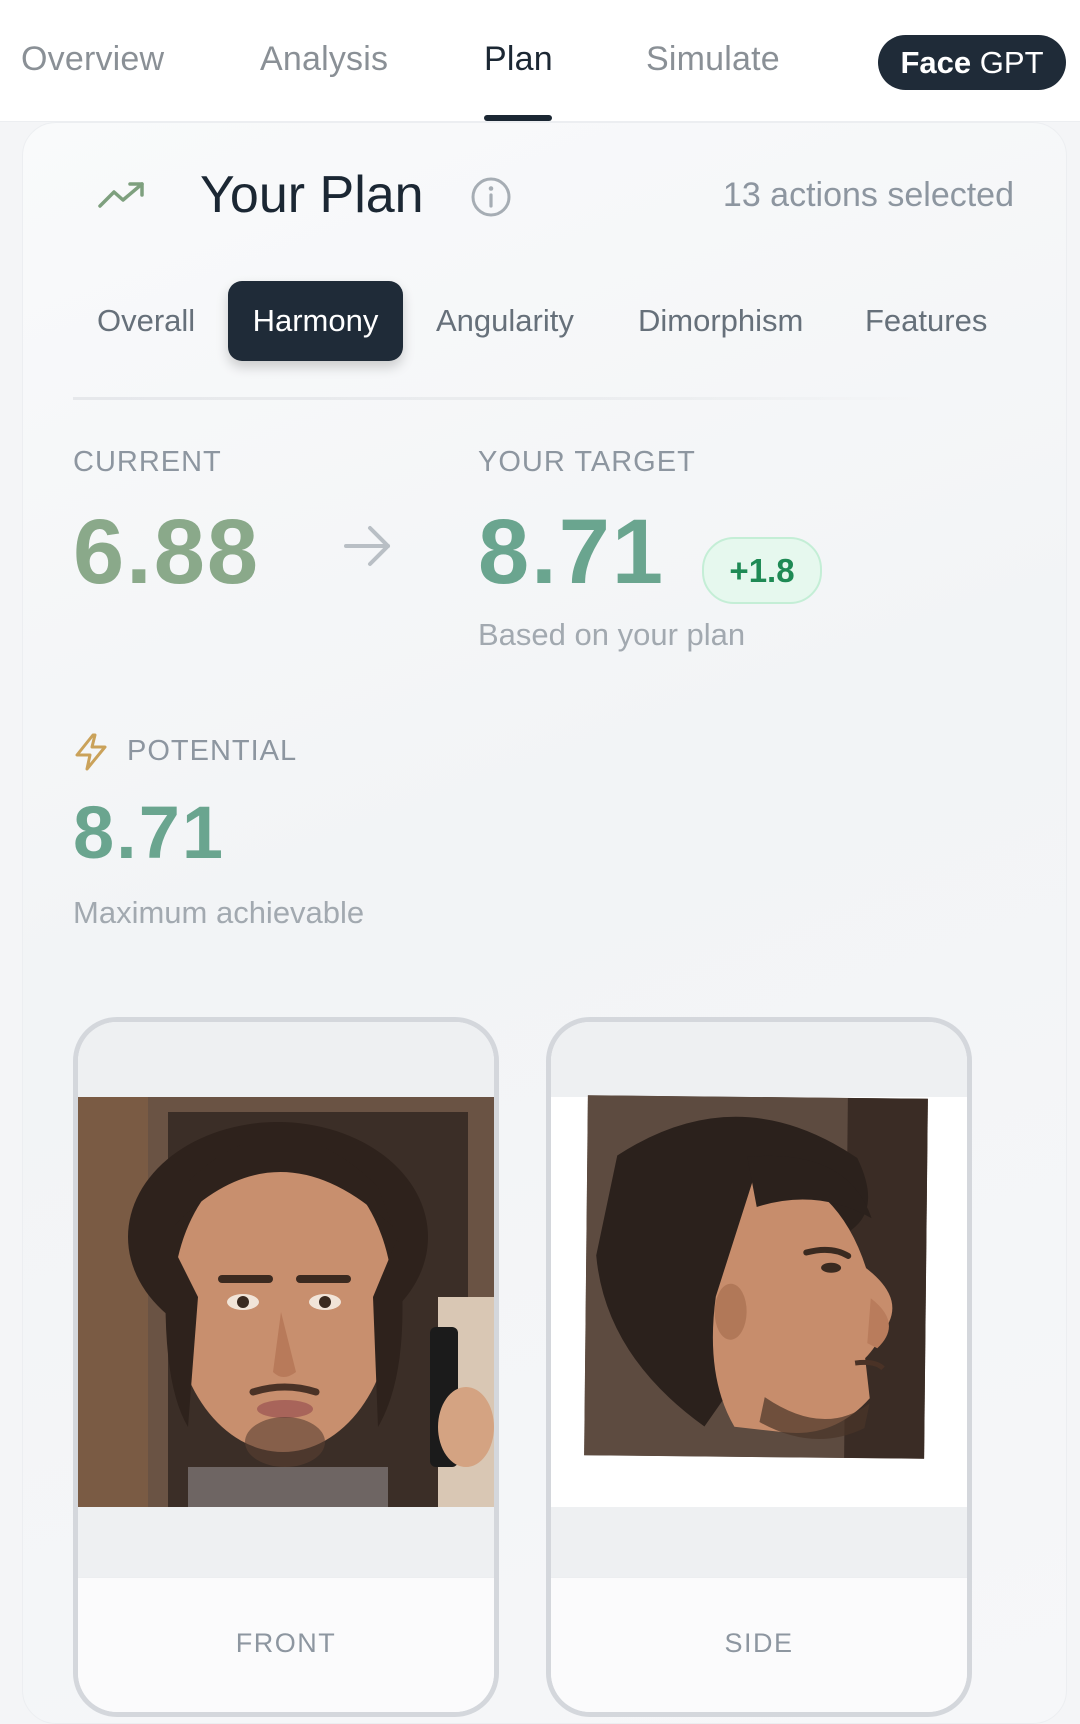  What do you see at coordinates (491, 197) in the screenshot?
I see `info-icon` at bounding box center [491, 197].